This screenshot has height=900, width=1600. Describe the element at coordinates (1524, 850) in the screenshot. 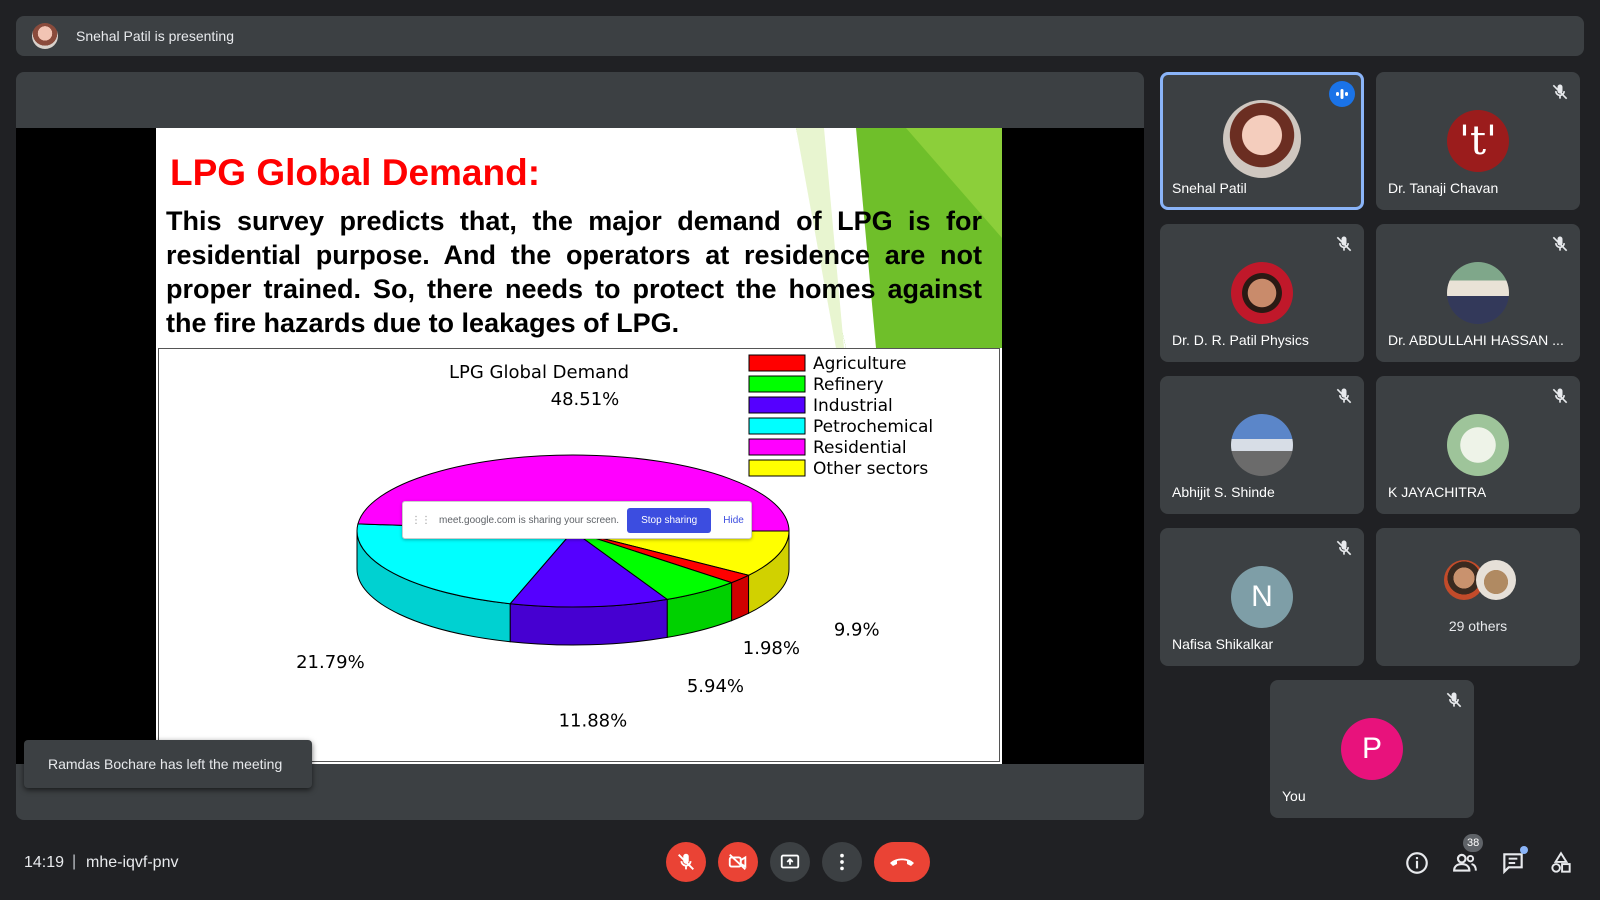

I see `chat-notification-dot` at that location.